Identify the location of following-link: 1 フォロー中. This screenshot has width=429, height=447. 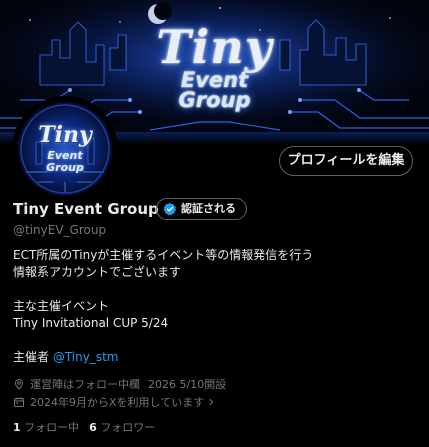
(46, 427).